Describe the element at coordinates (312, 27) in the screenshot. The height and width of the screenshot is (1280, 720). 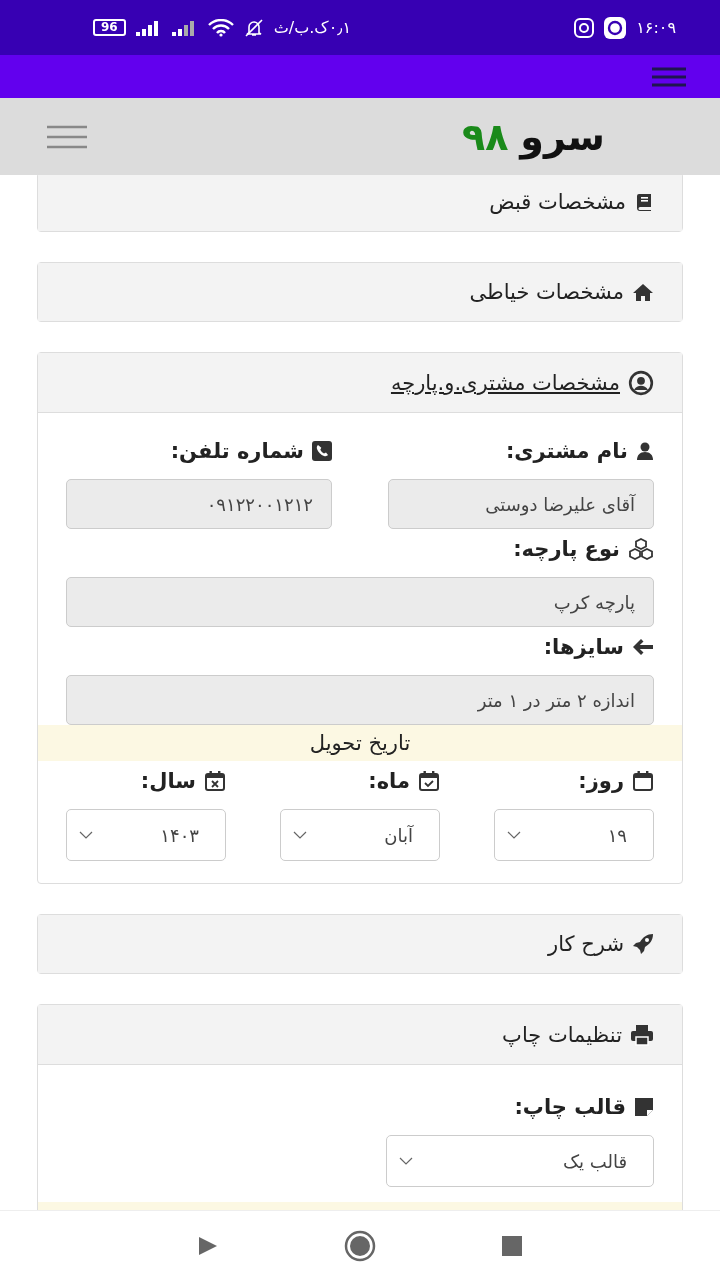
I see `network-speed: ۰٫۱ک.ب/ث` at that location.